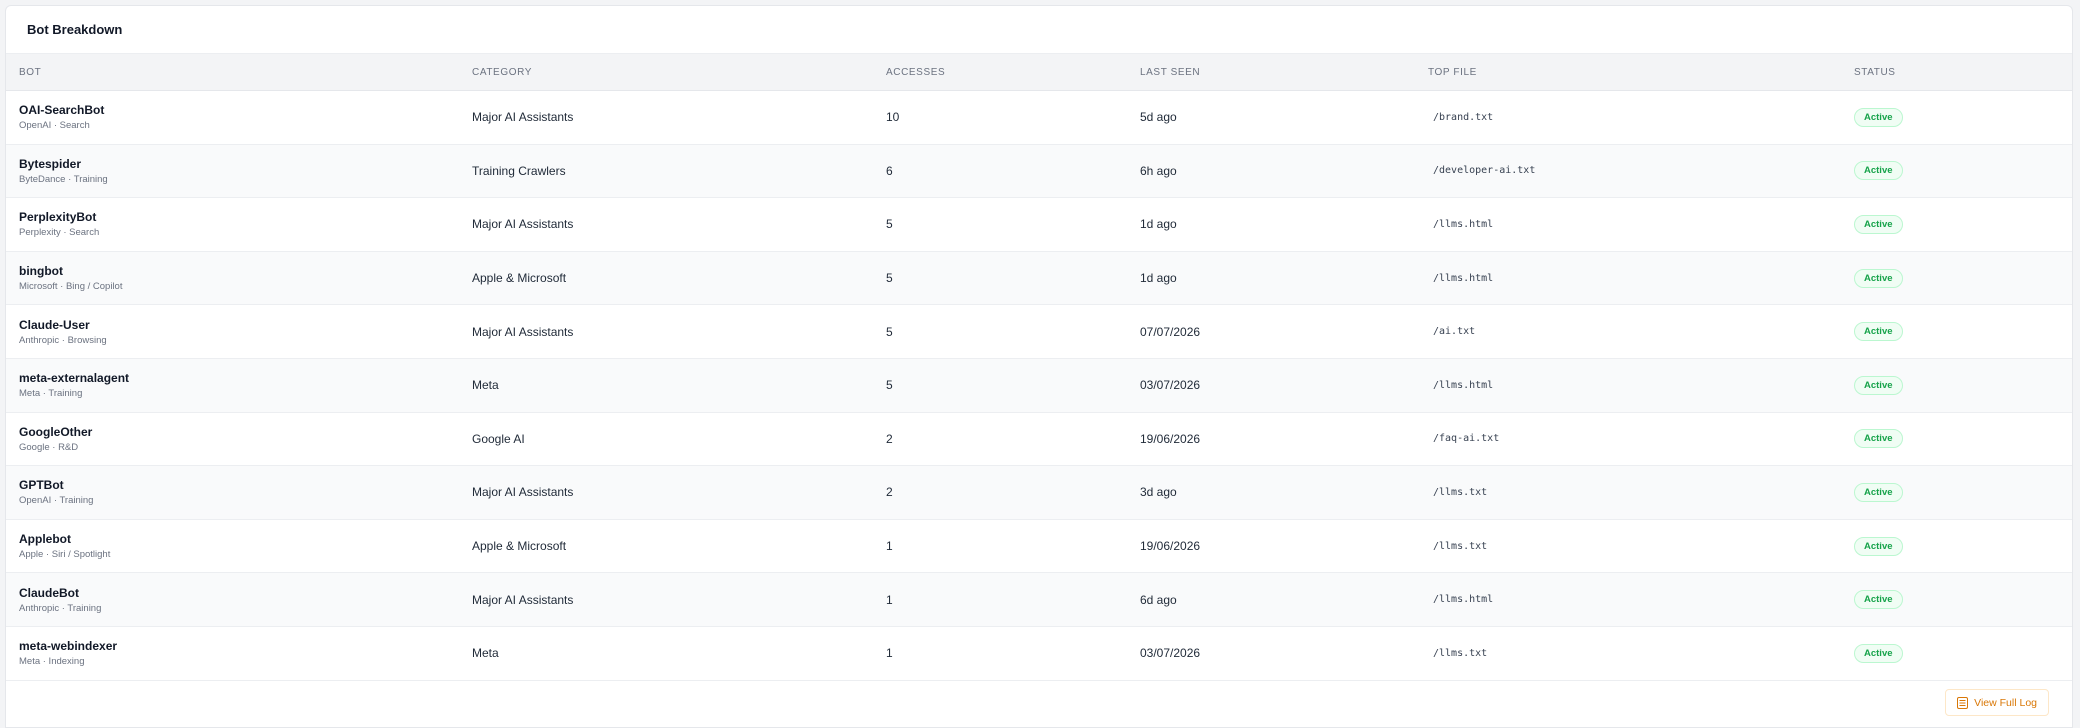  I want to click on accesses-cell: 10, so click(892, 117).